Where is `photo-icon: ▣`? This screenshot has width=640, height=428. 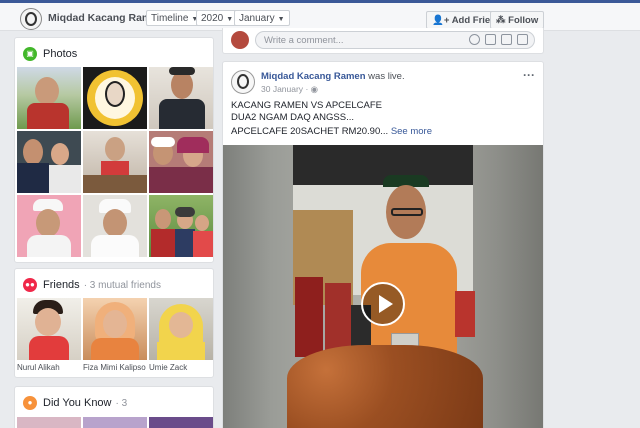 photo-icon: ▣ is located at coordinates (30, 54).